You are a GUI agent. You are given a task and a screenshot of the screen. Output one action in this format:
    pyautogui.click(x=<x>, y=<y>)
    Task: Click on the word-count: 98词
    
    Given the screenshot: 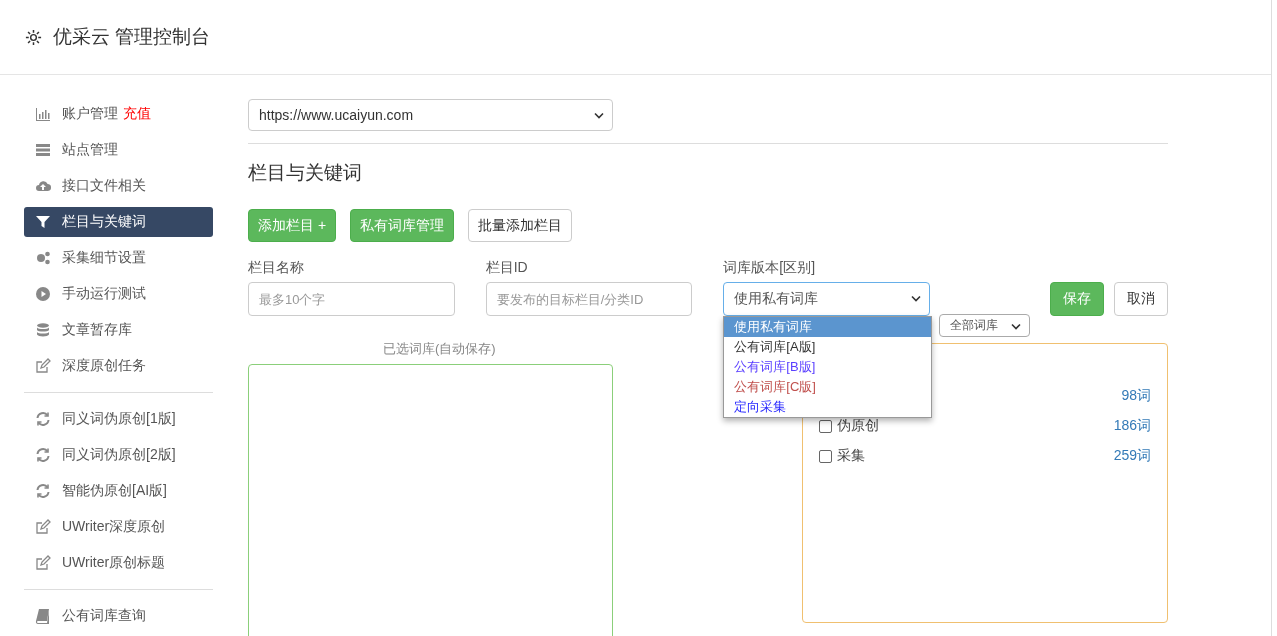 What is the action you would take?
    pyautogui.click(x=1136, y=396)
    